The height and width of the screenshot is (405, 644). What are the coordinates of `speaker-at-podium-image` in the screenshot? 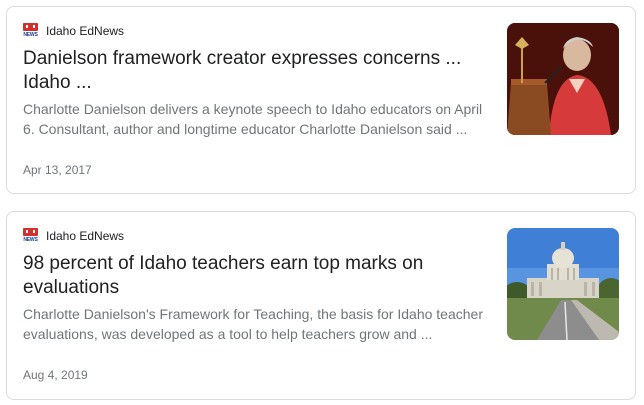 It's located at (563, 79).